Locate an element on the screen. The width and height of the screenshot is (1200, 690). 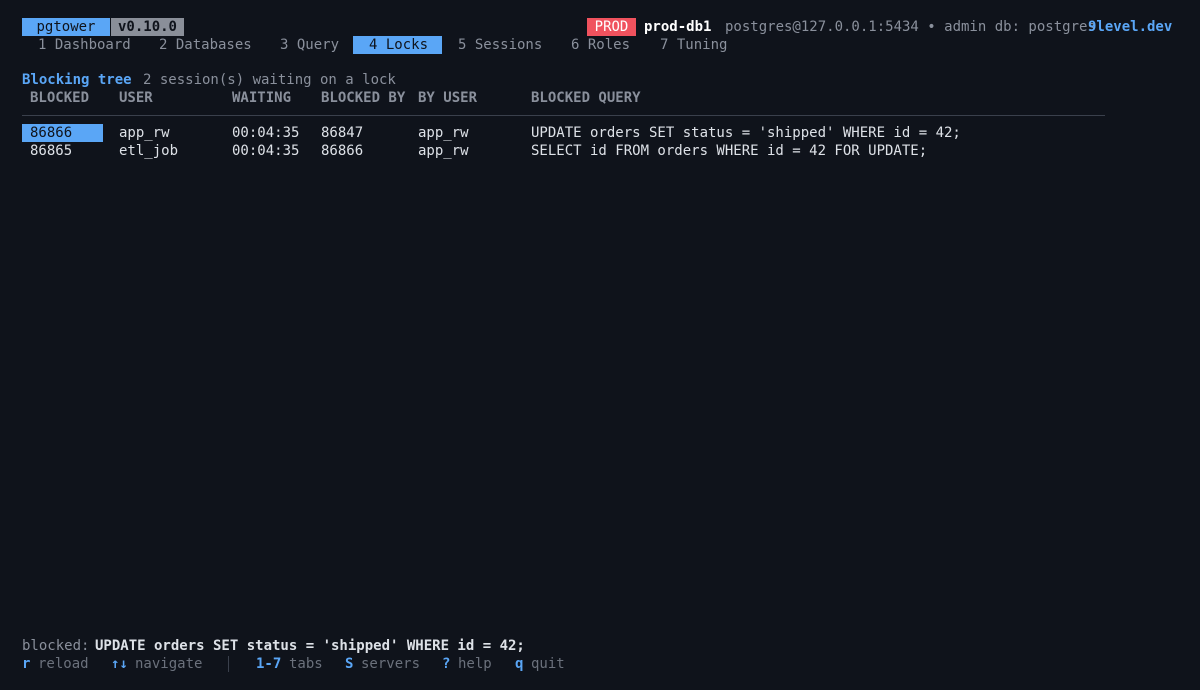
cell-blocked-by: 86866 is located at coordinates (342, 151).